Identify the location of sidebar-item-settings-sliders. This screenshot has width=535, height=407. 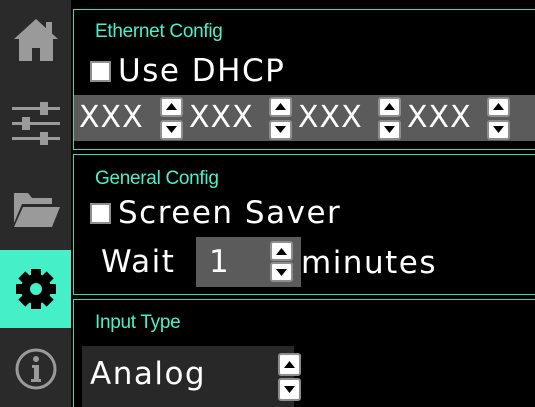
(35, 124).